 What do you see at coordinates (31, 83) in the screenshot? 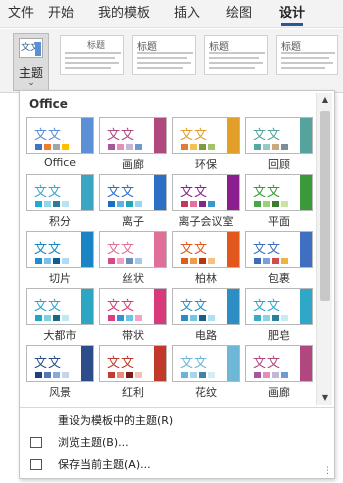
I see `chevron-down-icon: ⌄` at bounding box center [31, 83].